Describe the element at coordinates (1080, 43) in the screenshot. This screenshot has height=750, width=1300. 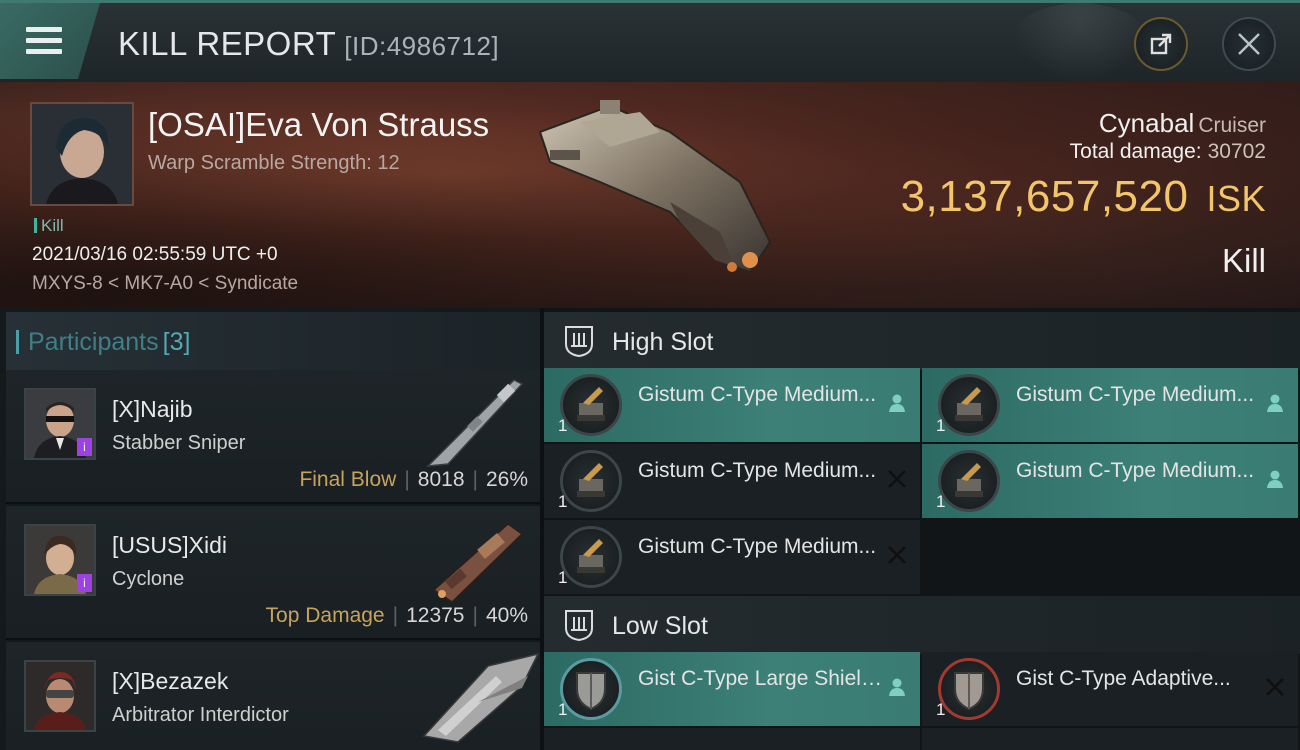
I see `planet-decoration` at that location.